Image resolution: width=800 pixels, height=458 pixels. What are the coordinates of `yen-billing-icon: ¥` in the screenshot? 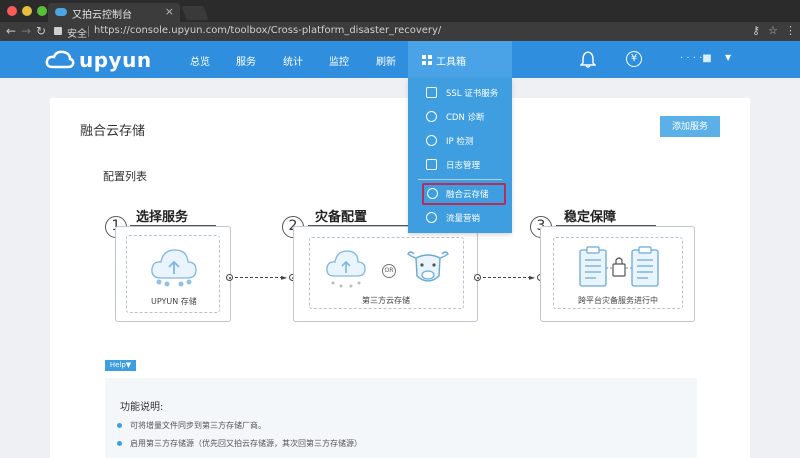 It's located at (634, 59).